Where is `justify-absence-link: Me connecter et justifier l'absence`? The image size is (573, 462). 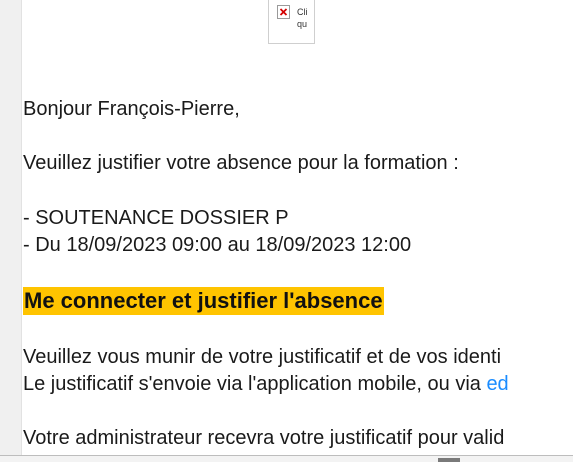 justify-absence-link: Me connecter et justifier l'absence is located at coordinates (203, 301).